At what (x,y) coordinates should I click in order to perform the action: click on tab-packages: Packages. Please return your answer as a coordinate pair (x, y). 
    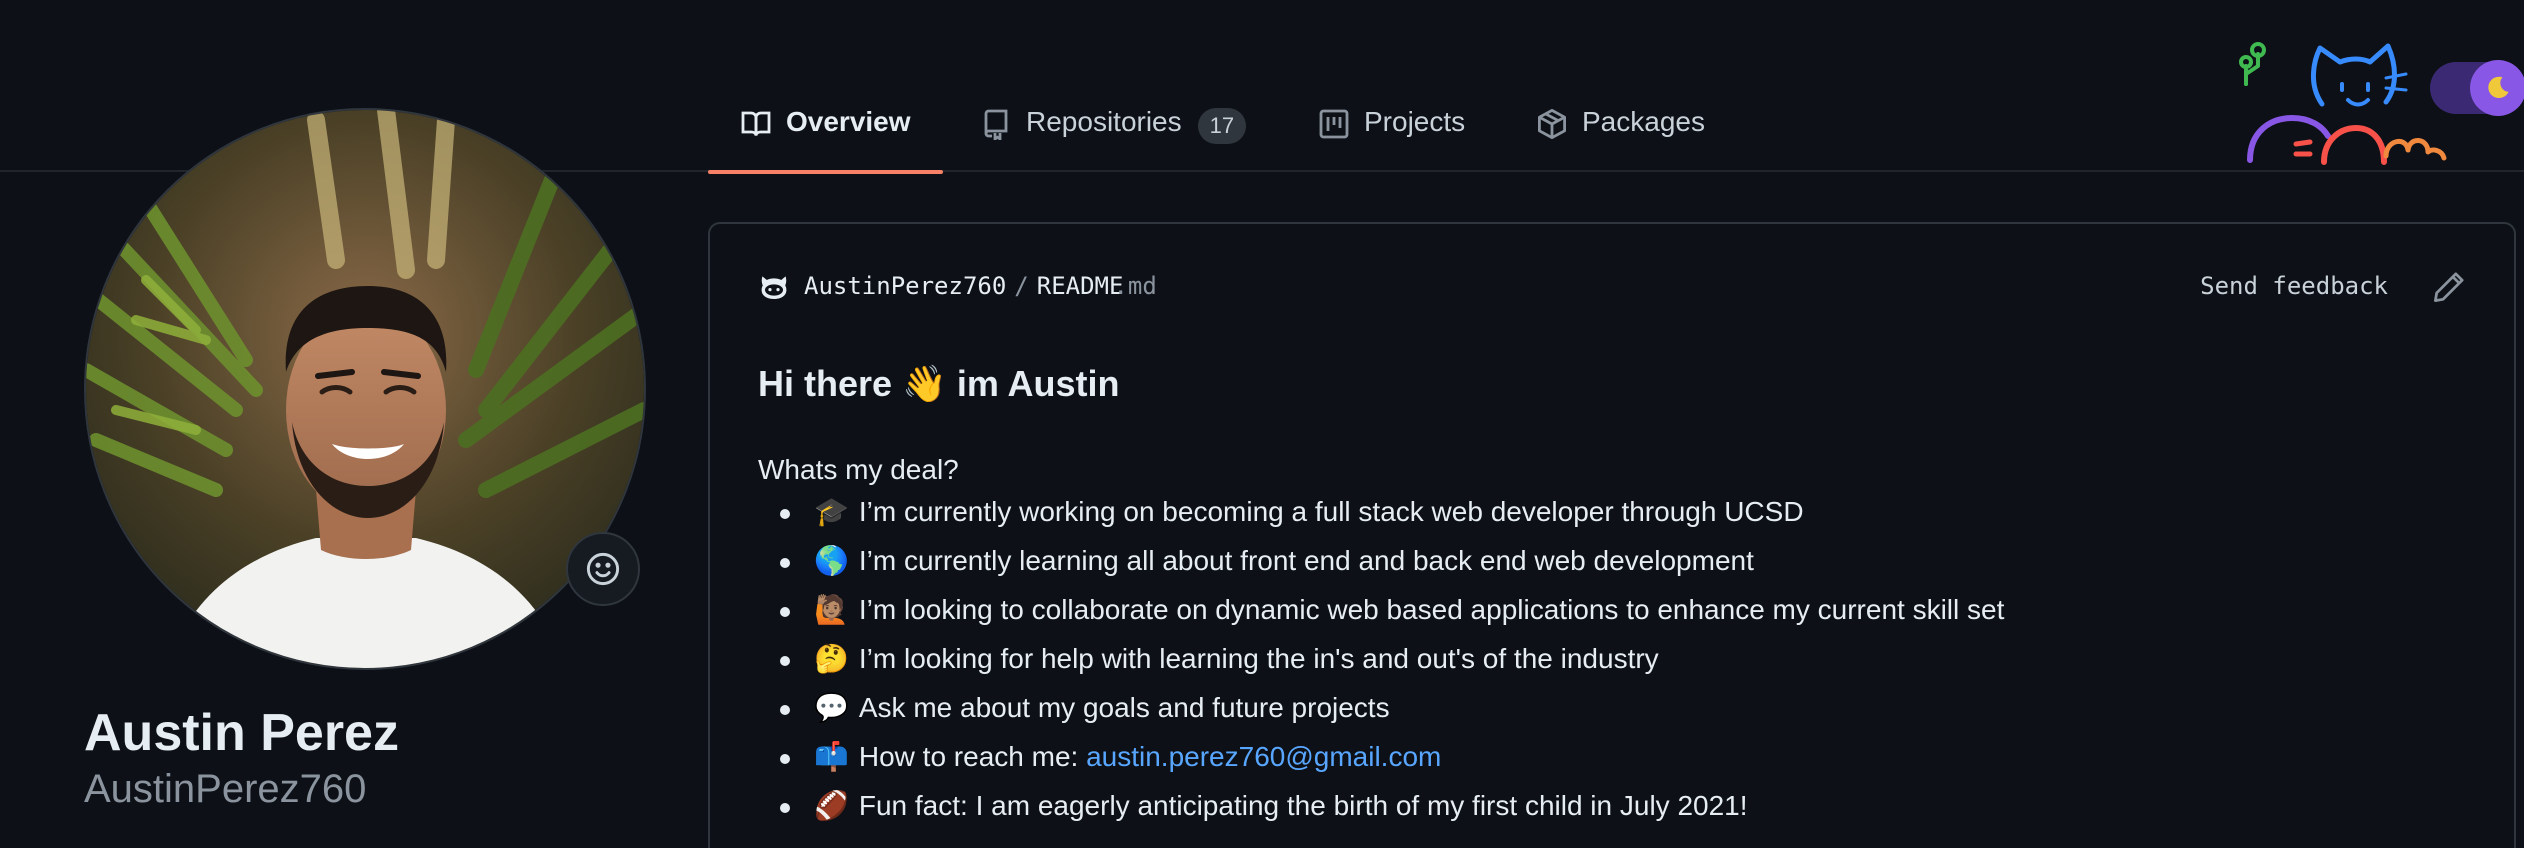
    Looking at the image, I should click on (1620, 134).